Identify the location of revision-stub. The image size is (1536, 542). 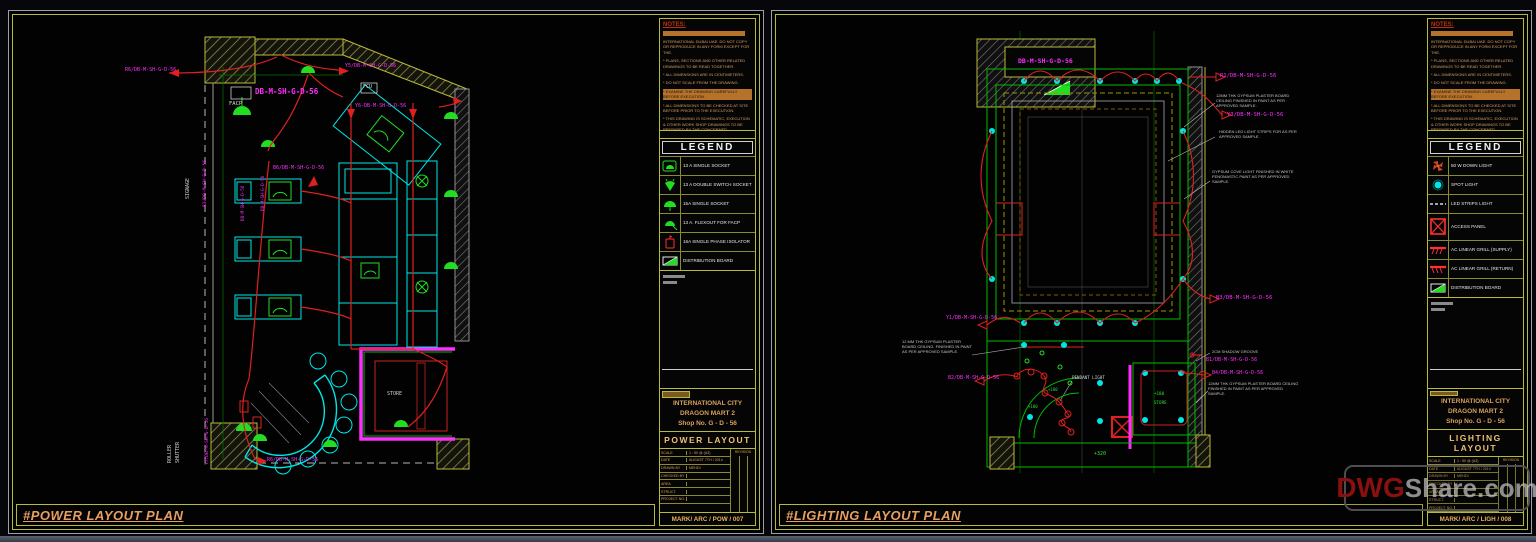
(1438, 309).